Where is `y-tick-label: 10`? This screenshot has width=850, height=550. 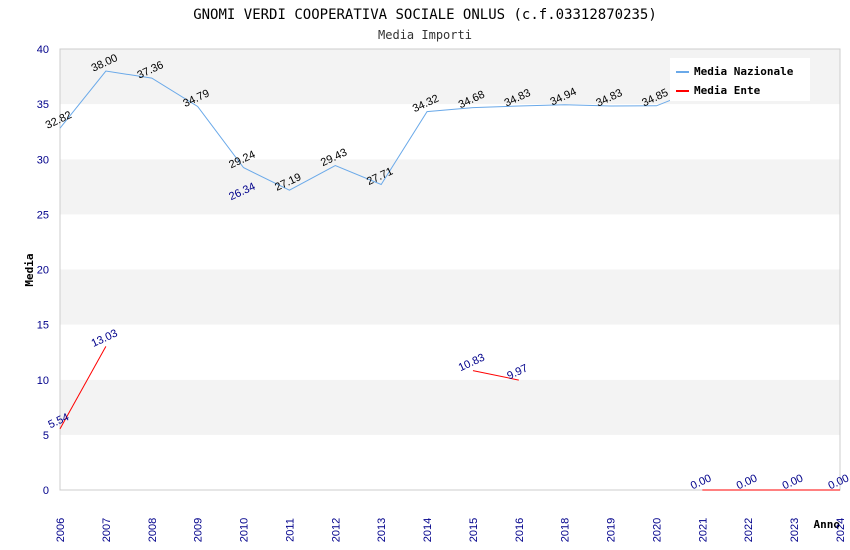
y-tick-label: 10 is located at coordinates (43, 381).